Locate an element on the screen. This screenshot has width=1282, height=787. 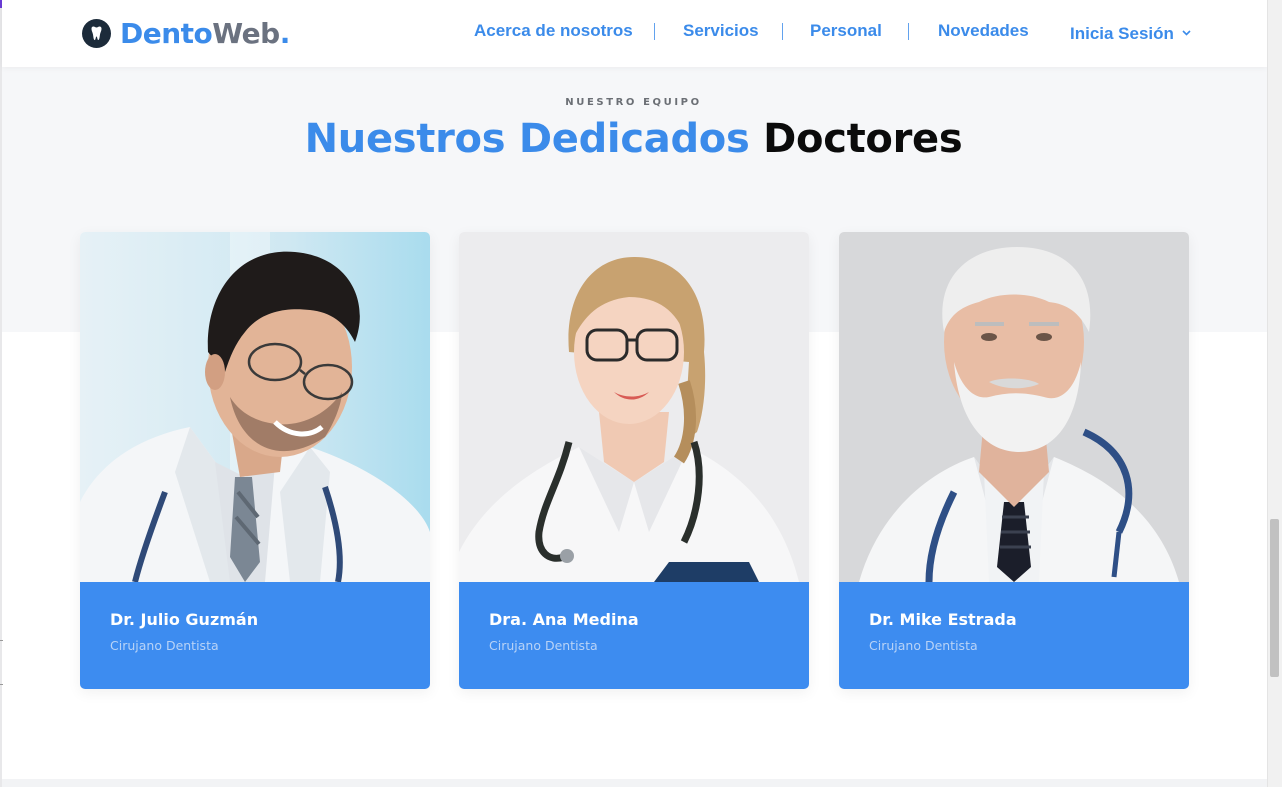
doctor-name: Dr. Mike Estrada is located at coordinates (1014, 619).